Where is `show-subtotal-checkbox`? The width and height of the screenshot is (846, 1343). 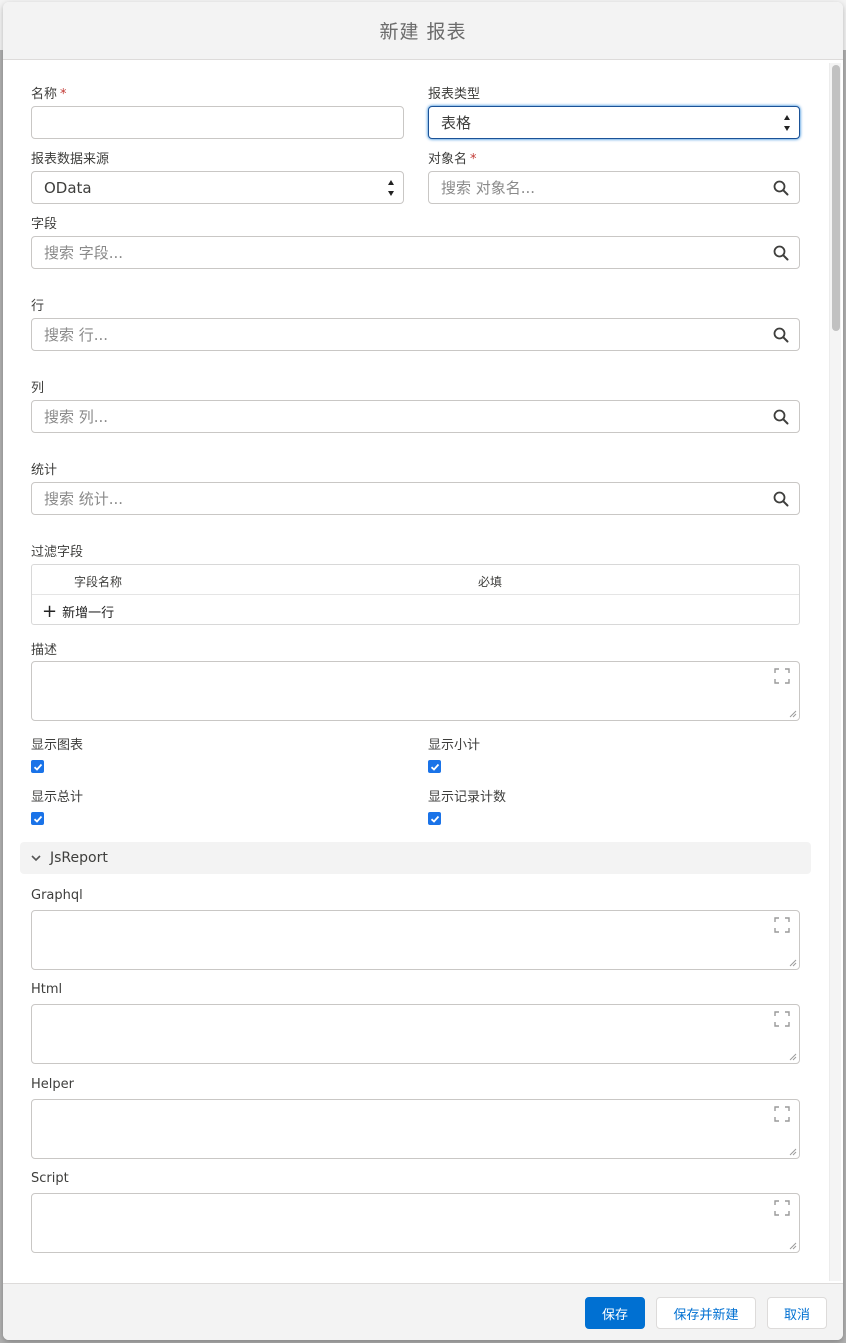 show-subtotal-checkbox is located at coordinates (434, 766).